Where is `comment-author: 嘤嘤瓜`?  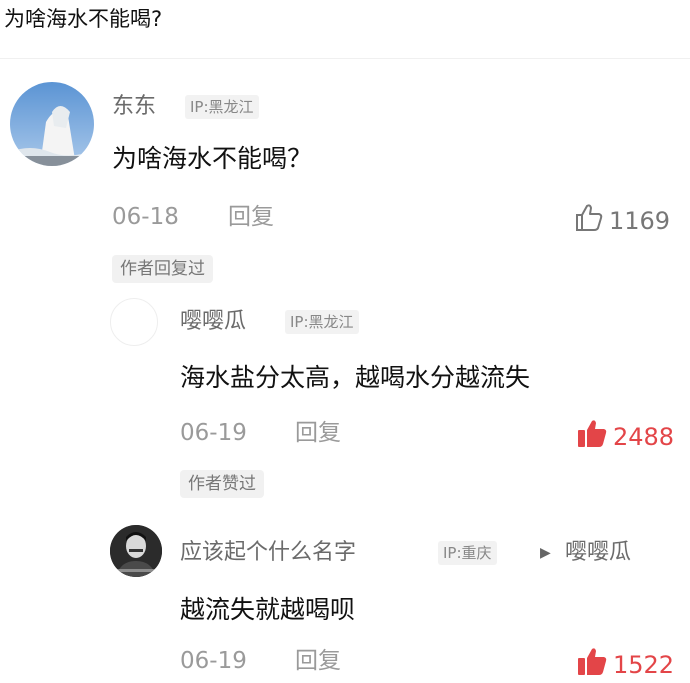
comment-author: 嘤嘤瓜 is located at coordinates (213, 322).